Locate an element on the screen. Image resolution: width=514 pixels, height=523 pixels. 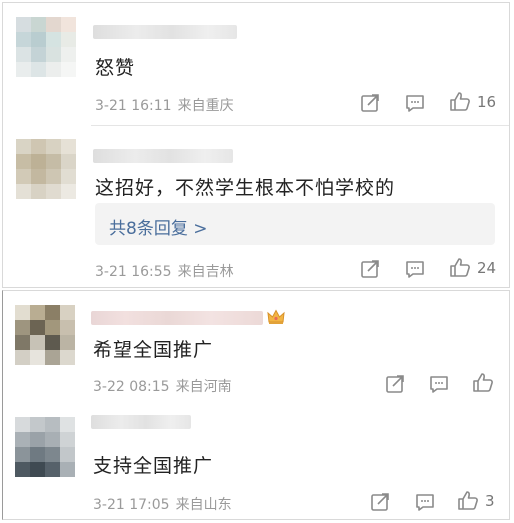
comment-text: 支持全国推广 is located at coordinates (153, 466).